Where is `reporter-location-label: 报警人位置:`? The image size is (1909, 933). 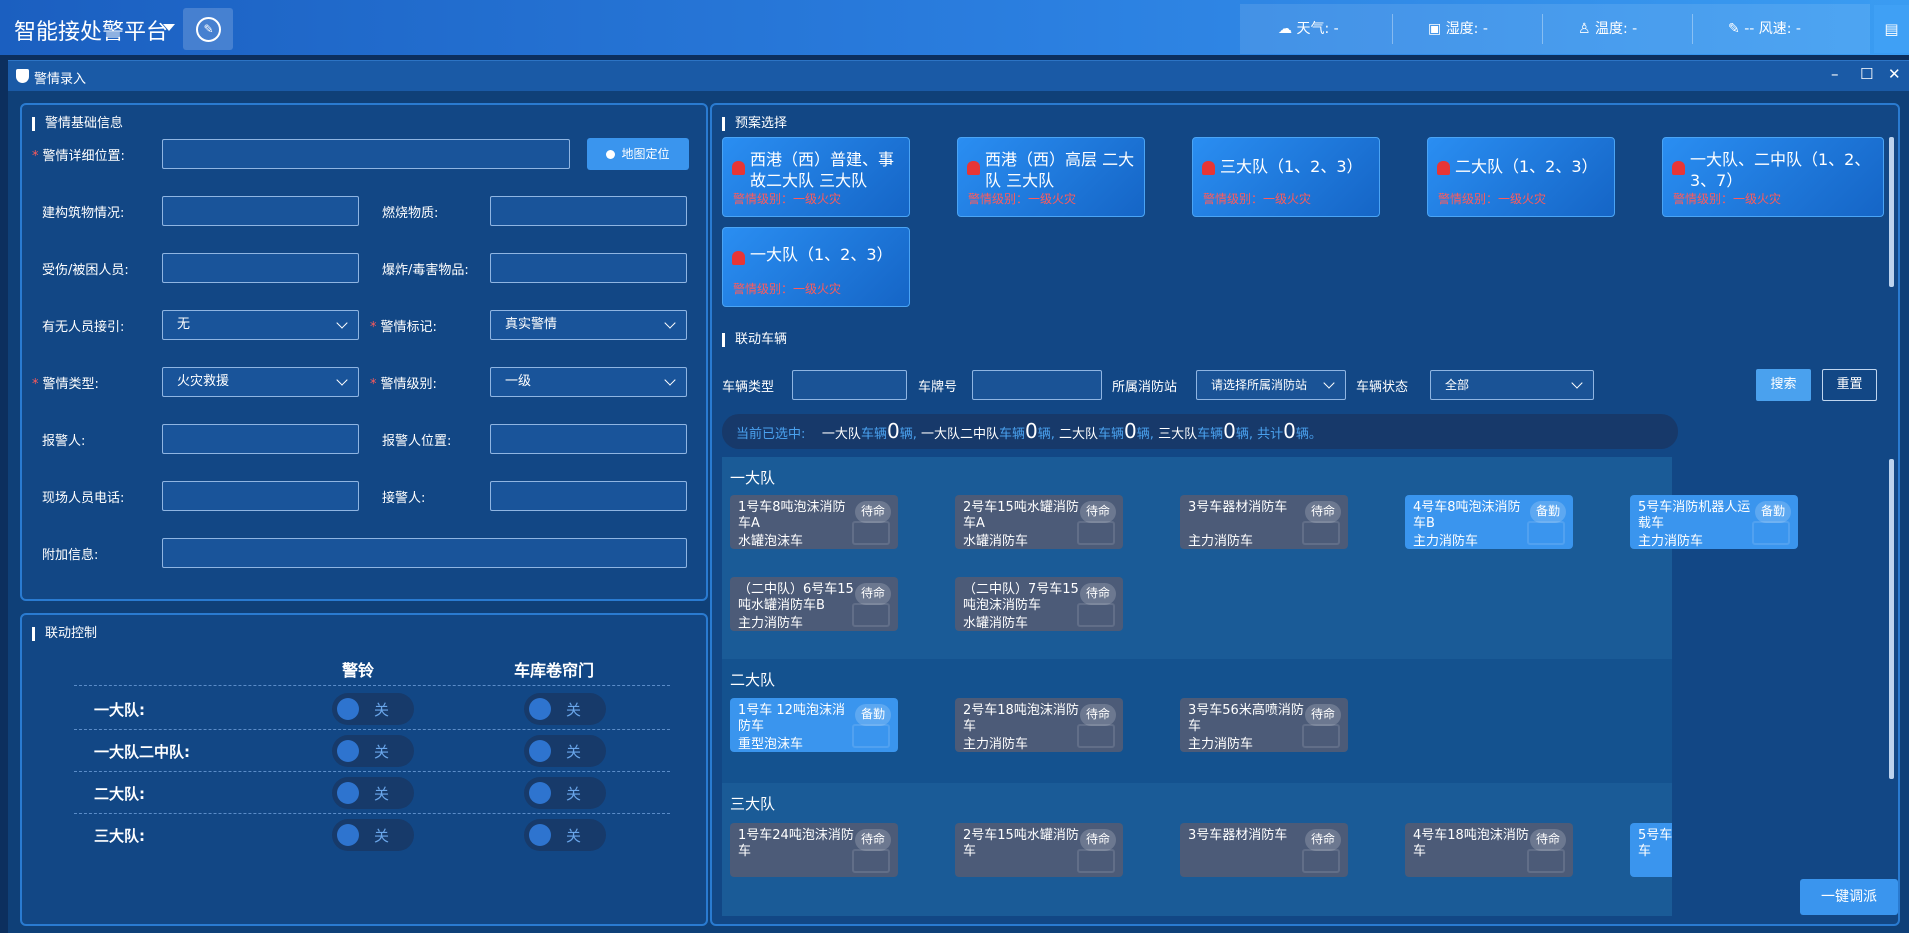
reporter-location-label: 报警人位置: is located at coordinates (417, 441).